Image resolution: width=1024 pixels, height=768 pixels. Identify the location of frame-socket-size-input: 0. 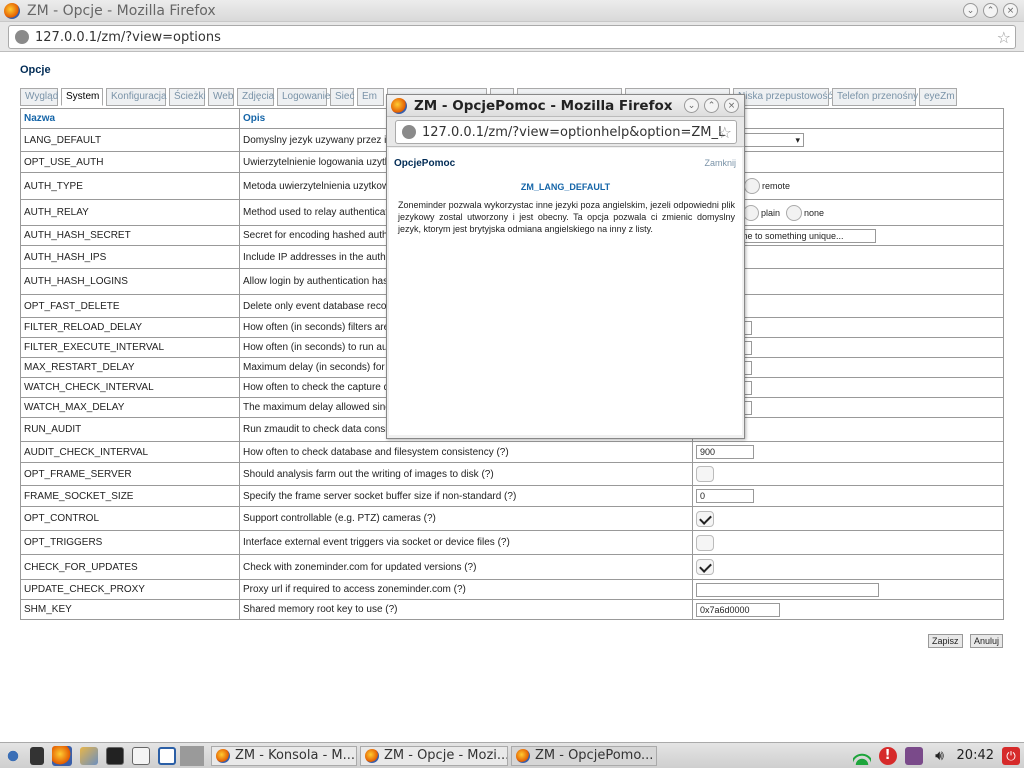
(725, 496).